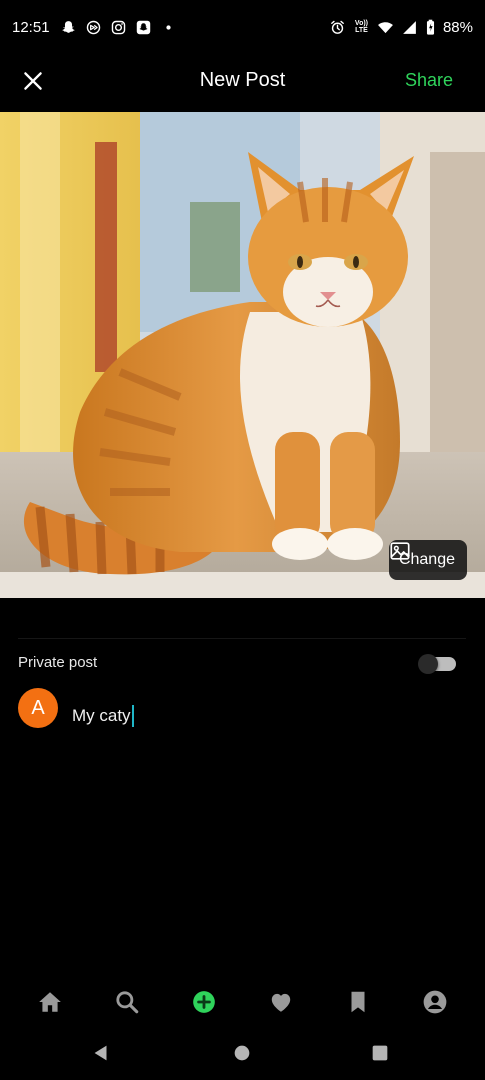  What do you see at coordinates (430, 27) in the screenshot?
I see `battery-icon` at bounding box center [430, 27].